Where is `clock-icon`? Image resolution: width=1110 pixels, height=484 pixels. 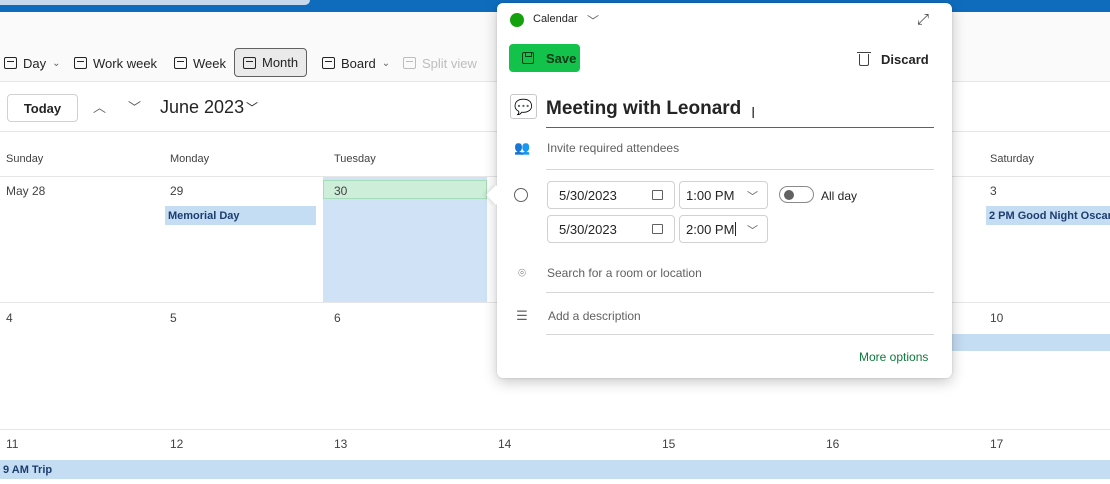 clock-icon is located at coordinates (521, 195).